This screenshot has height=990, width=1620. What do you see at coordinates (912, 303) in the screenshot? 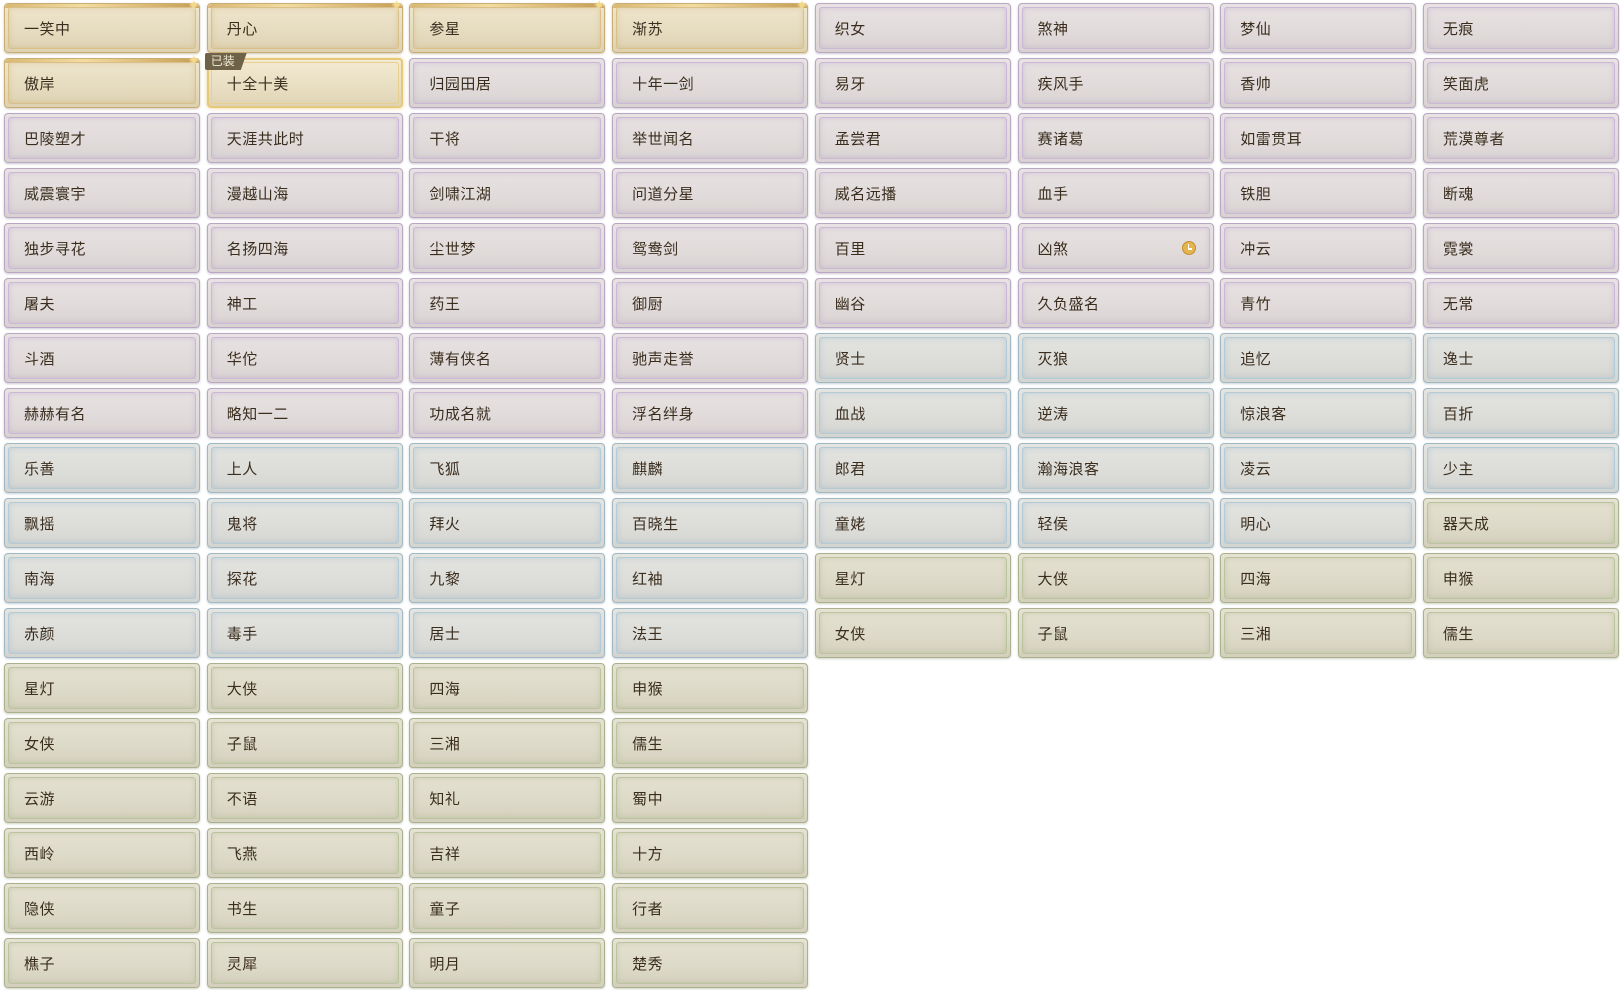
I see `title-tile: 幽谷` at bounding box center [912, 303].